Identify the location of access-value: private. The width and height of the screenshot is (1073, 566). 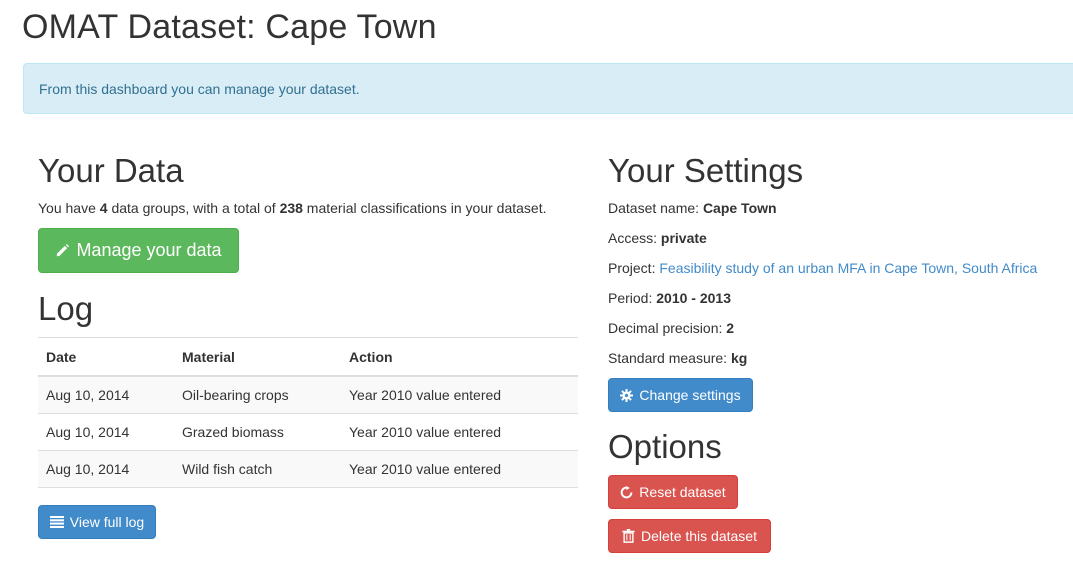
(683, 238).